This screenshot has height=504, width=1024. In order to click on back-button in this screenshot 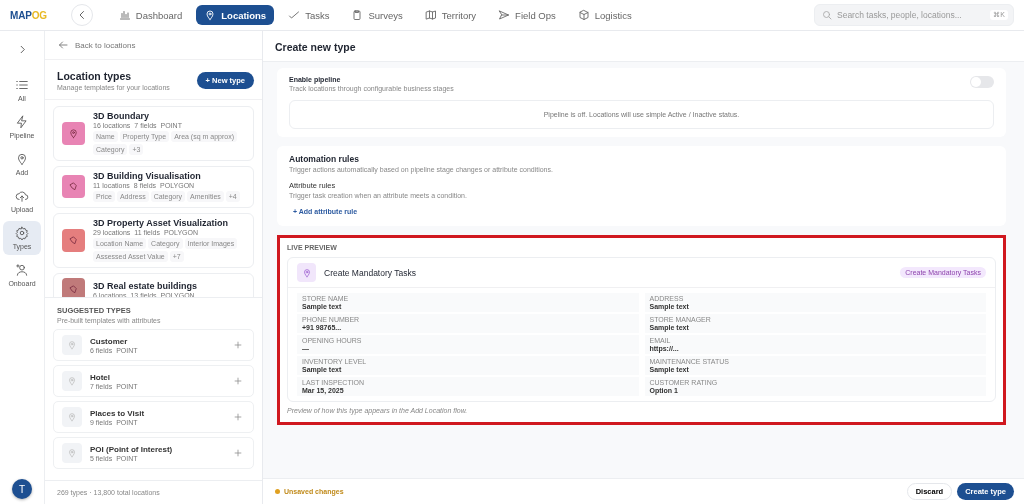, I will do `click(81, 15)`.